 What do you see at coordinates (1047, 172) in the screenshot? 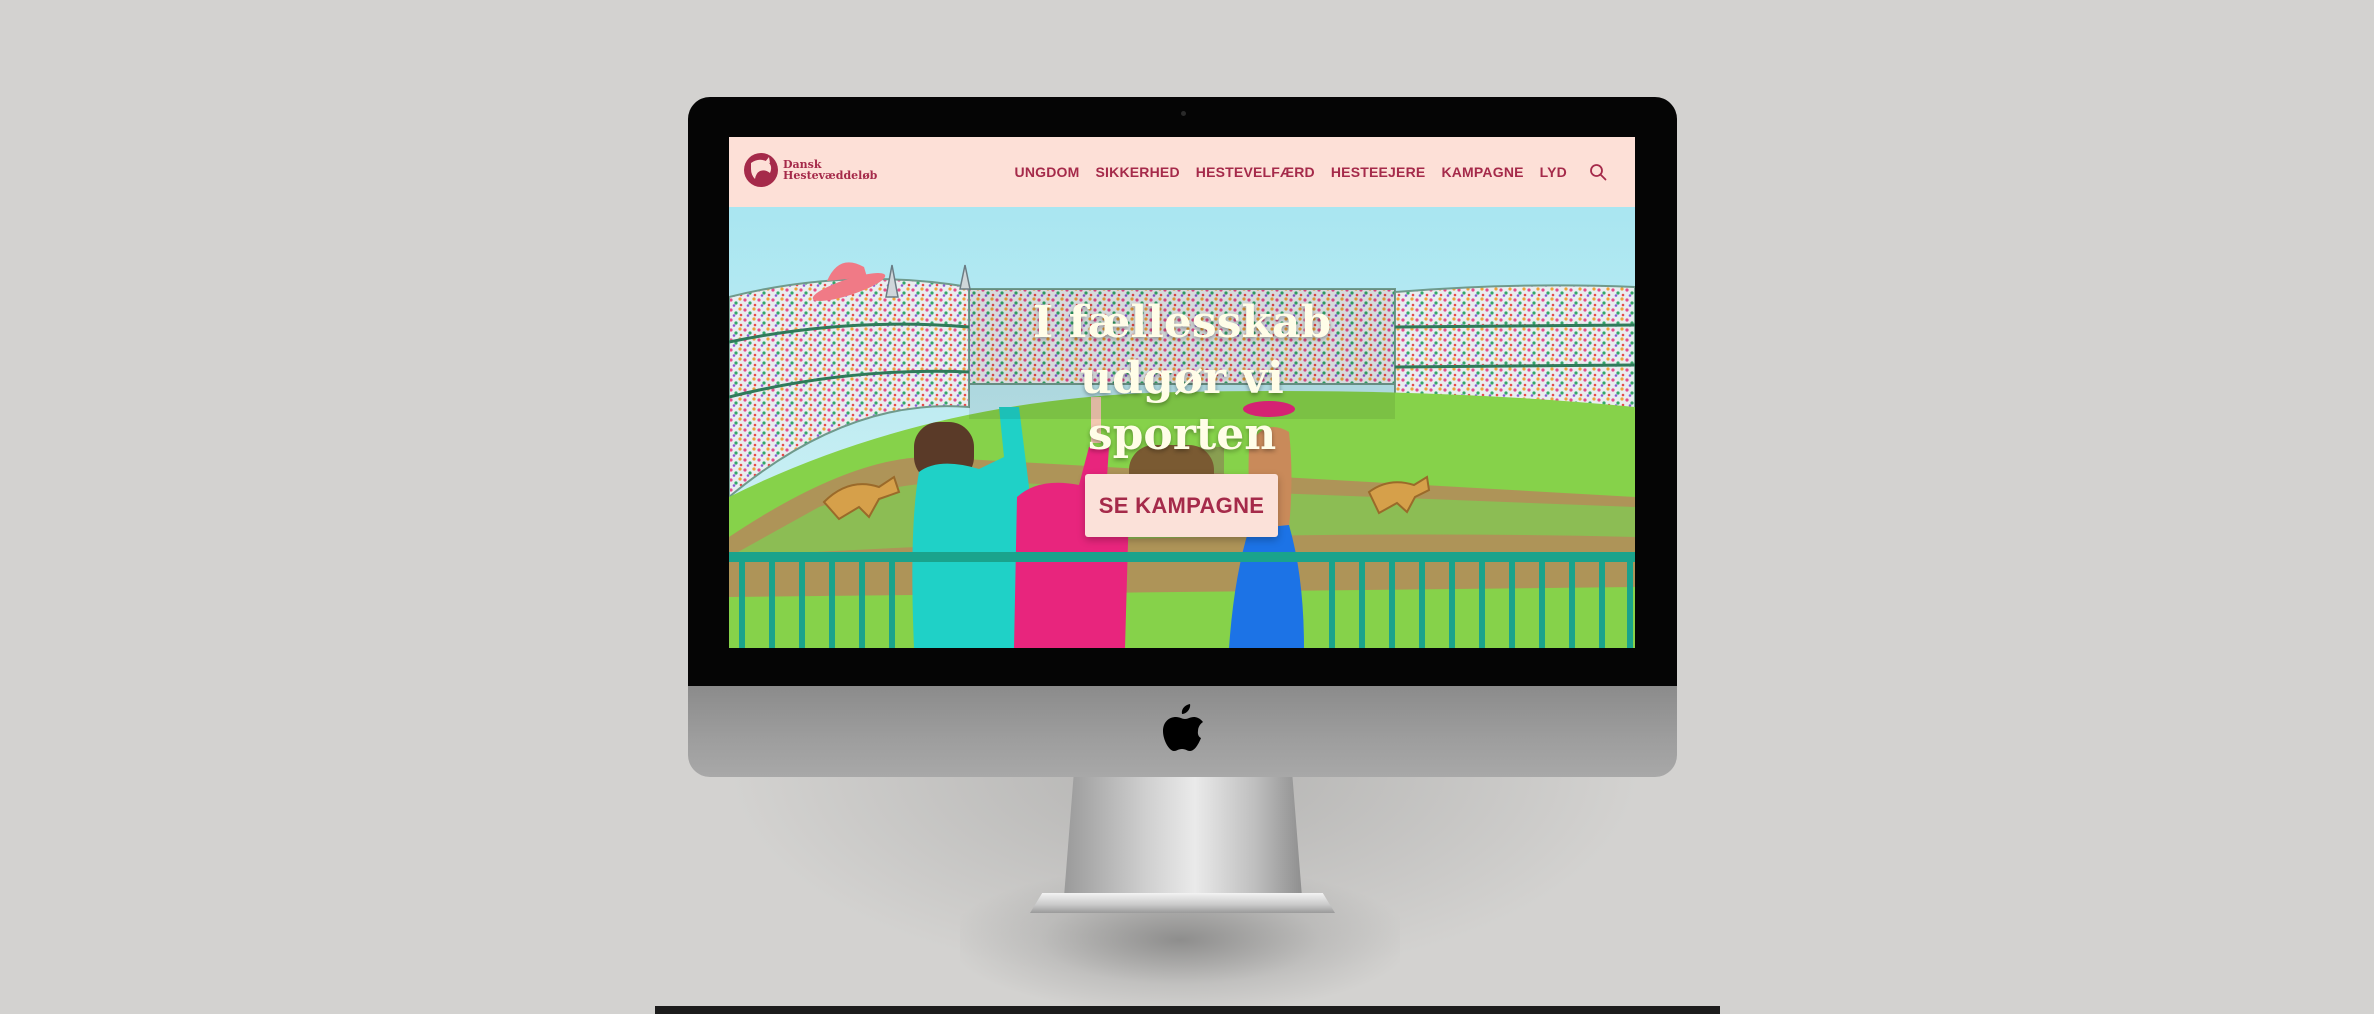
I see `nav-item-ungdom: UNGDOM` at bounding box center [1047, 172].